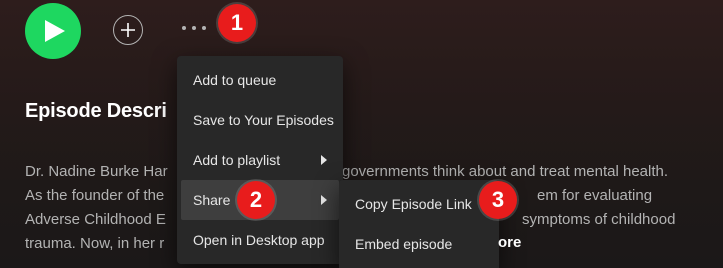 This screenshot has width=723, height=268. What do you see at coordinates (96, 111) in the screenshot?
I see `episode-description-heading: Episode Descri` at bounding box center [96, 111].